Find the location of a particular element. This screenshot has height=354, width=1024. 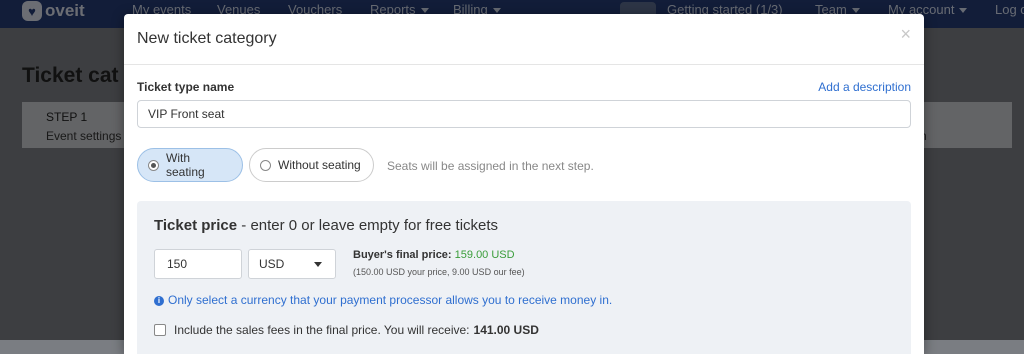

modal-header-divider is located at coordinates (524, 64).